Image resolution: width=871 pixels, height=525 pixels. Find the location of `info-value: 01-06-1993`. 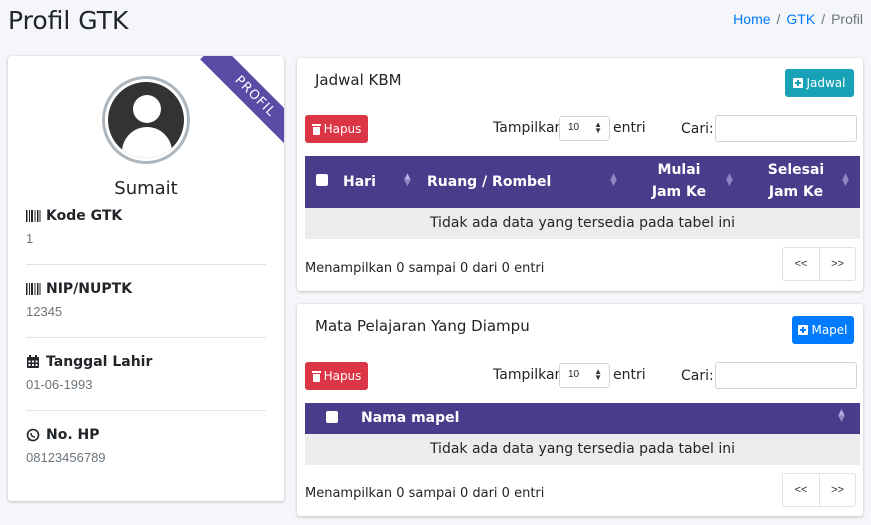

info-value: 01-06-1993 is located at coordinates (59, 384).